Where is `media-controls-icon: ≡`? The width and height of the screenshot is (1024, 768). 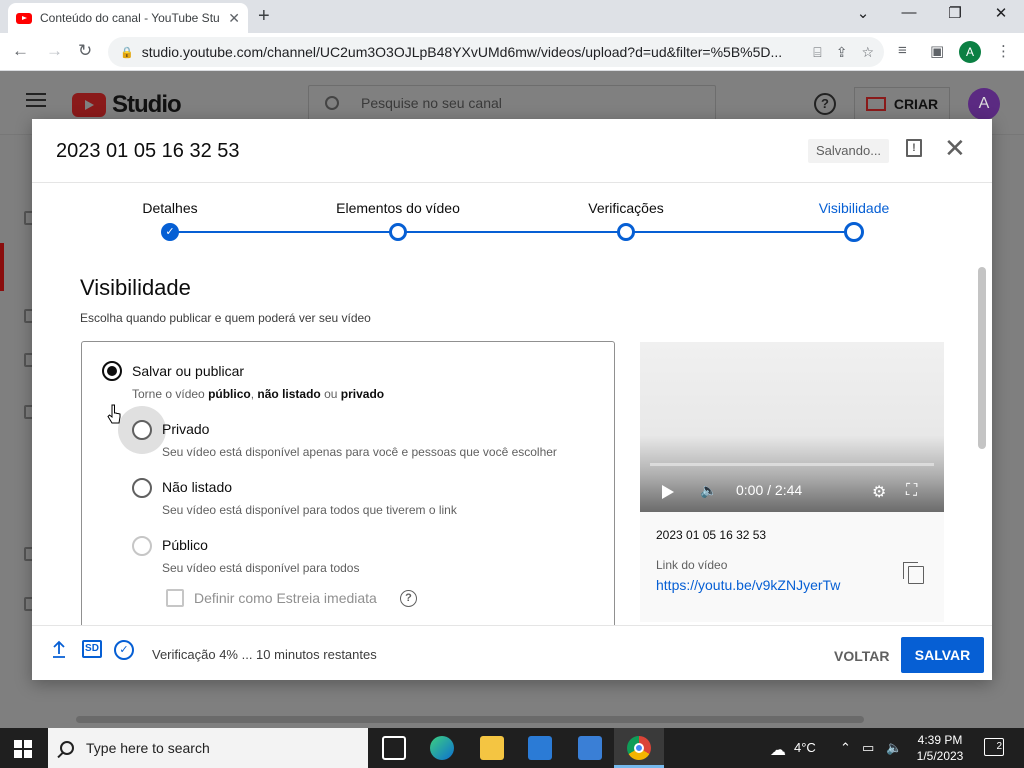 media-controls-icon: ≡ is located at coordinates (902, 50).